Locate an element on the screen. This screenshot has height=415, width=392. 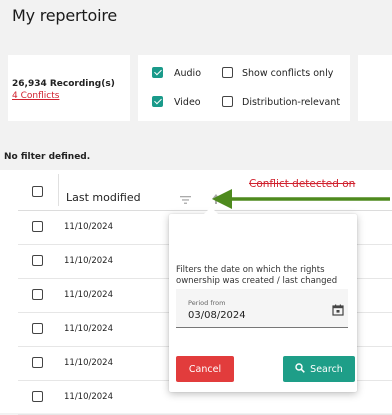
annotation-arrow is located at coordinates (301, 199).